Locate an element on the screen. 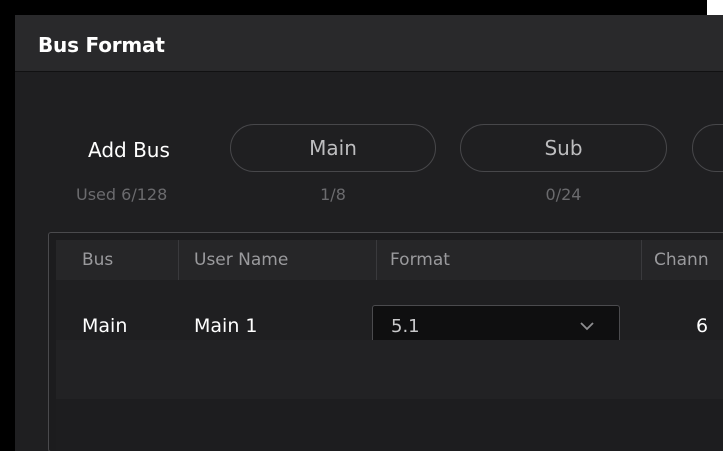 This screenshot has width=723, height=451. add-bus-label: Add Bus is located at coordinates (129, 150).